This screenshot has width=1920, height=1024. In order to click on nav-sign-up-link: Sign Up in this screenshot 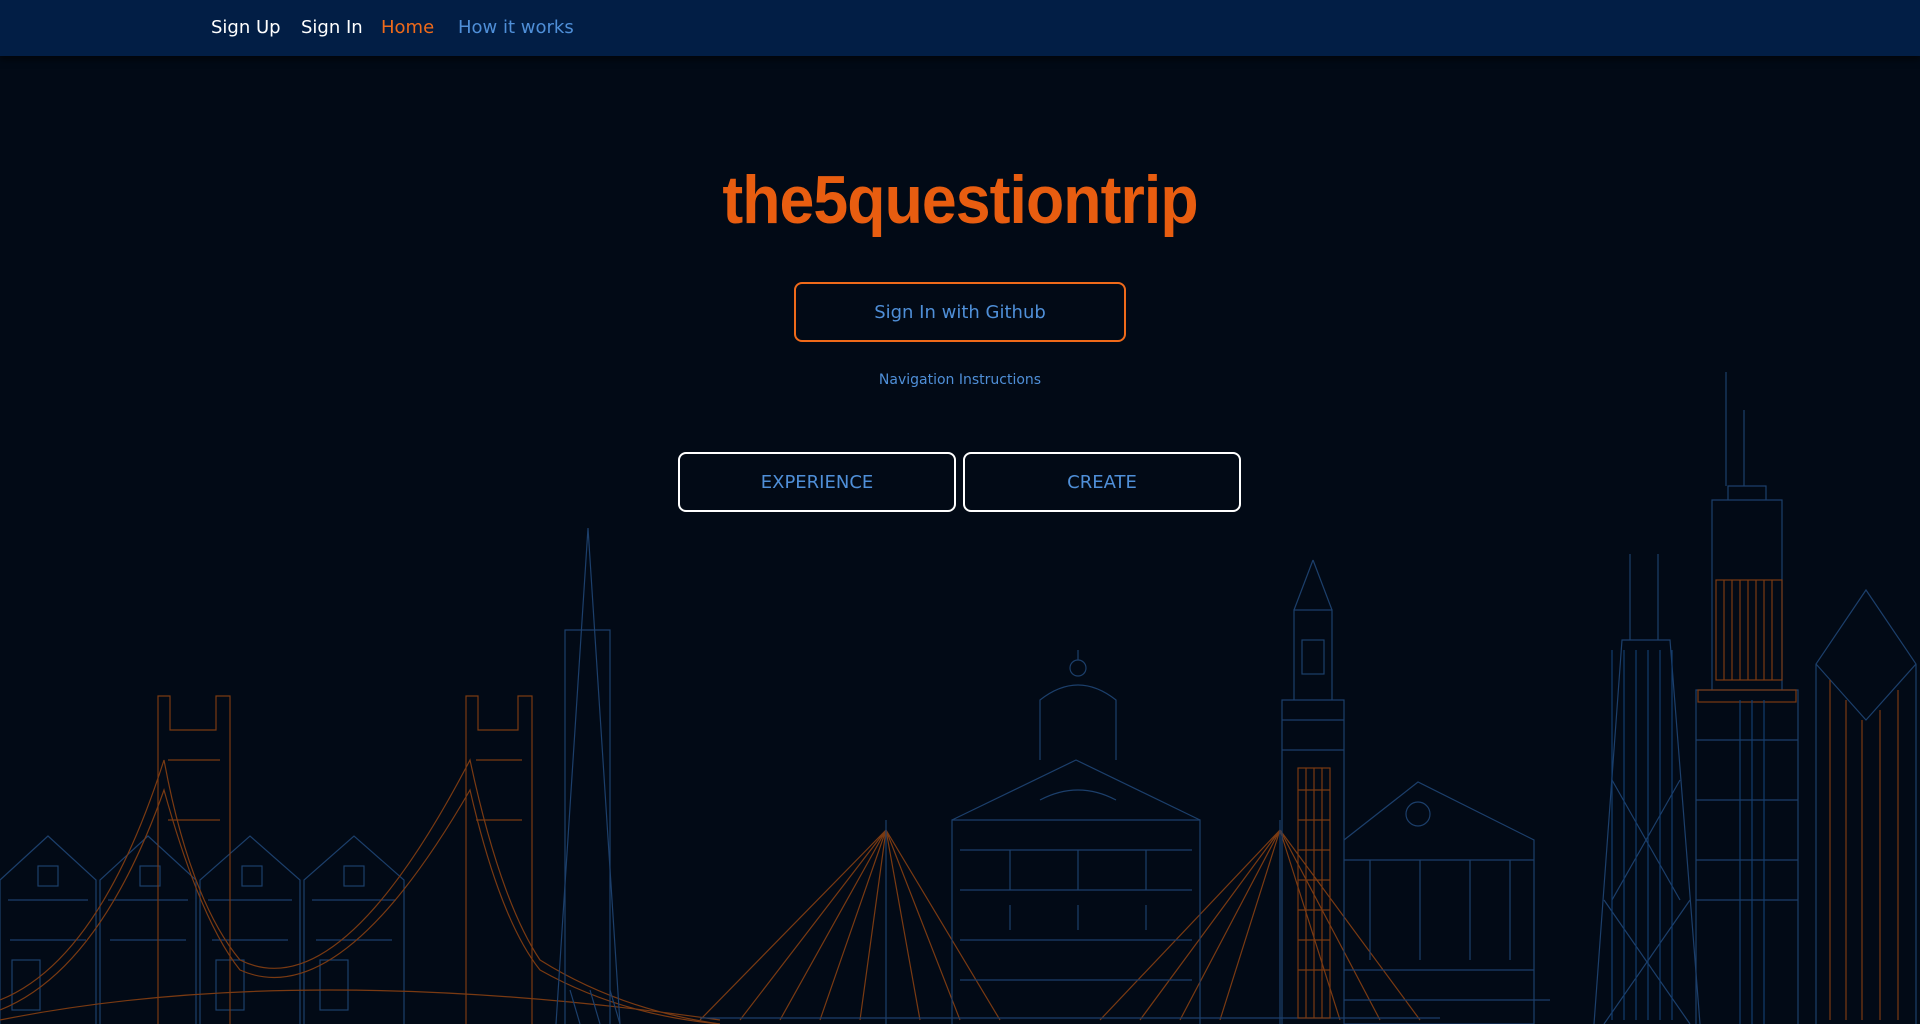, I will do `click(246, 28)`.